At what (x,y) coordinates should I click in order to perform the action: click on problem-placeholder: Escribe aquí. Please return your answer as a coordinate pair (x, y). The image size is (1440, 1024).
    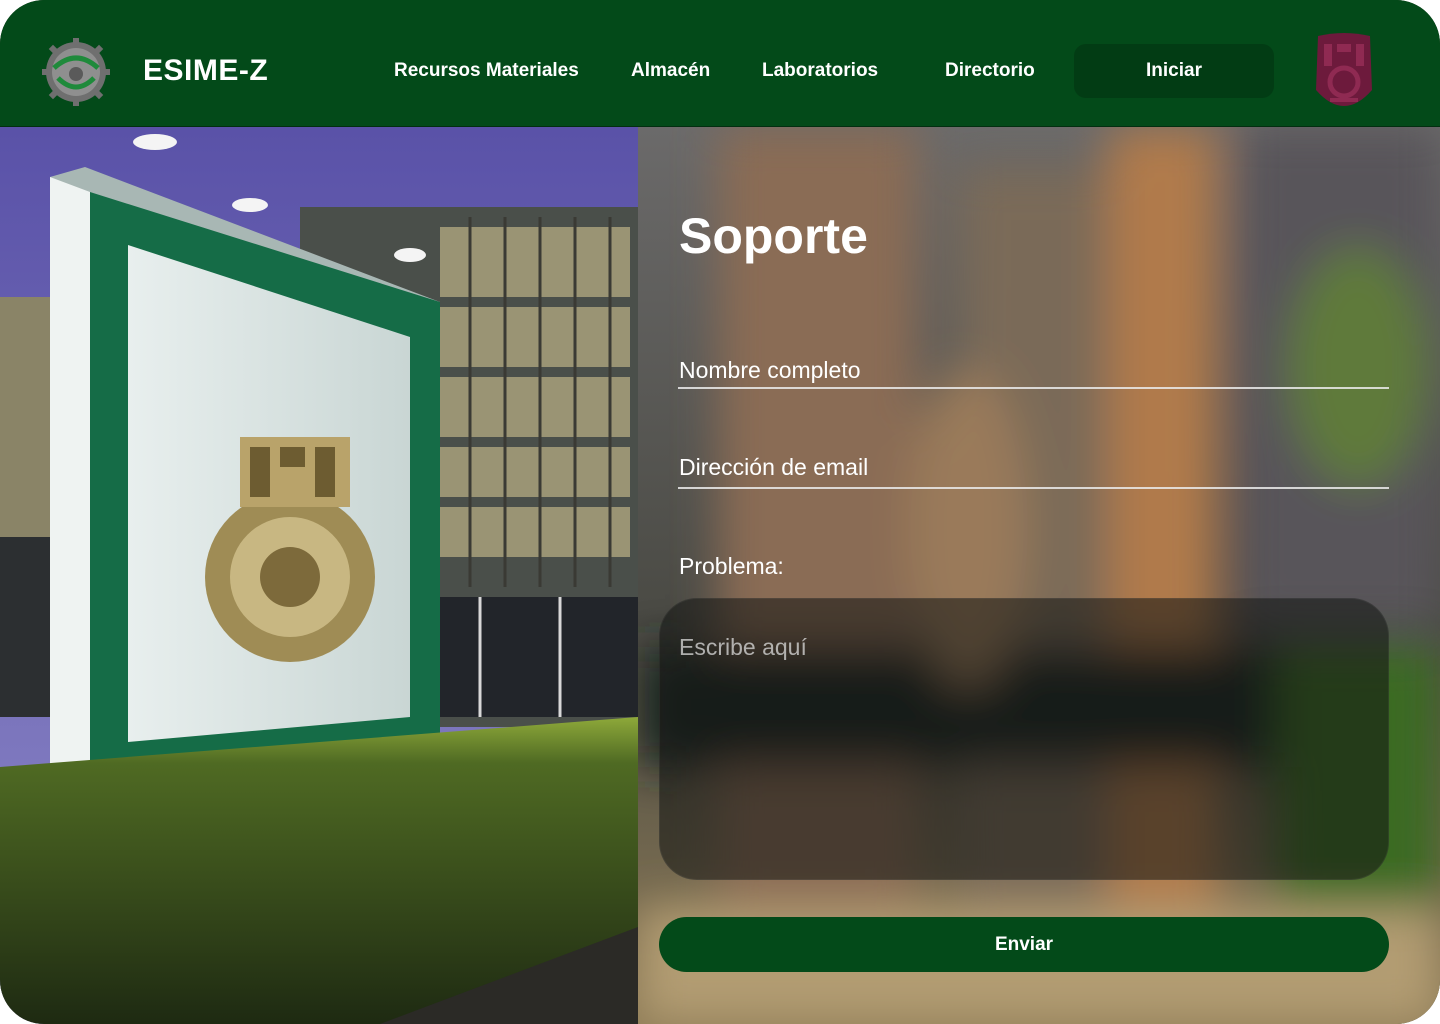
    Looking at the image, I should click on (743, 647).